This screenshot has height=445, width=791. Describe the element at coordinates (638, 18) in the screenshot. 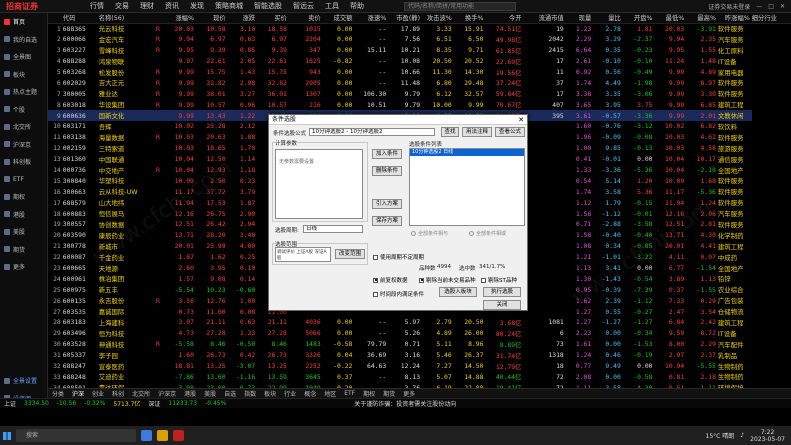

I see `column-header: 开盘%` at that location.